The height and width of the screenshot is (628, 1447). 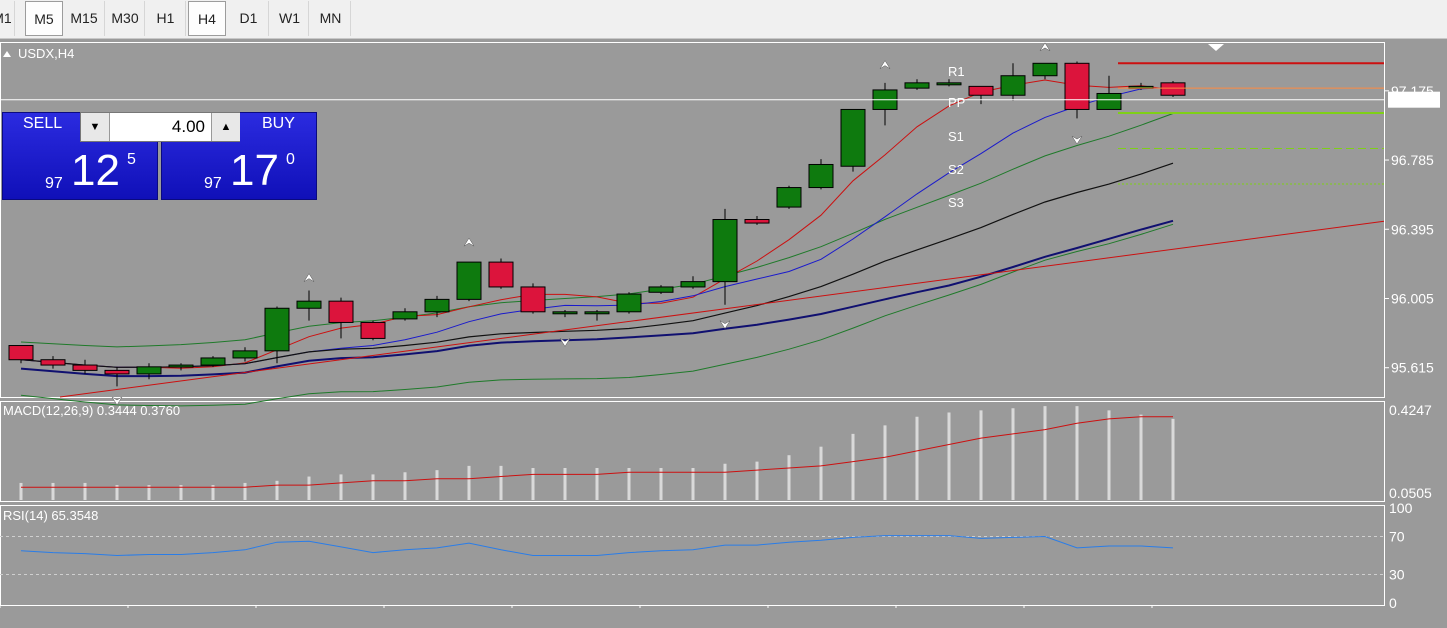 I want to click on timeframe-mn: MN, so click(x=331, y=18).